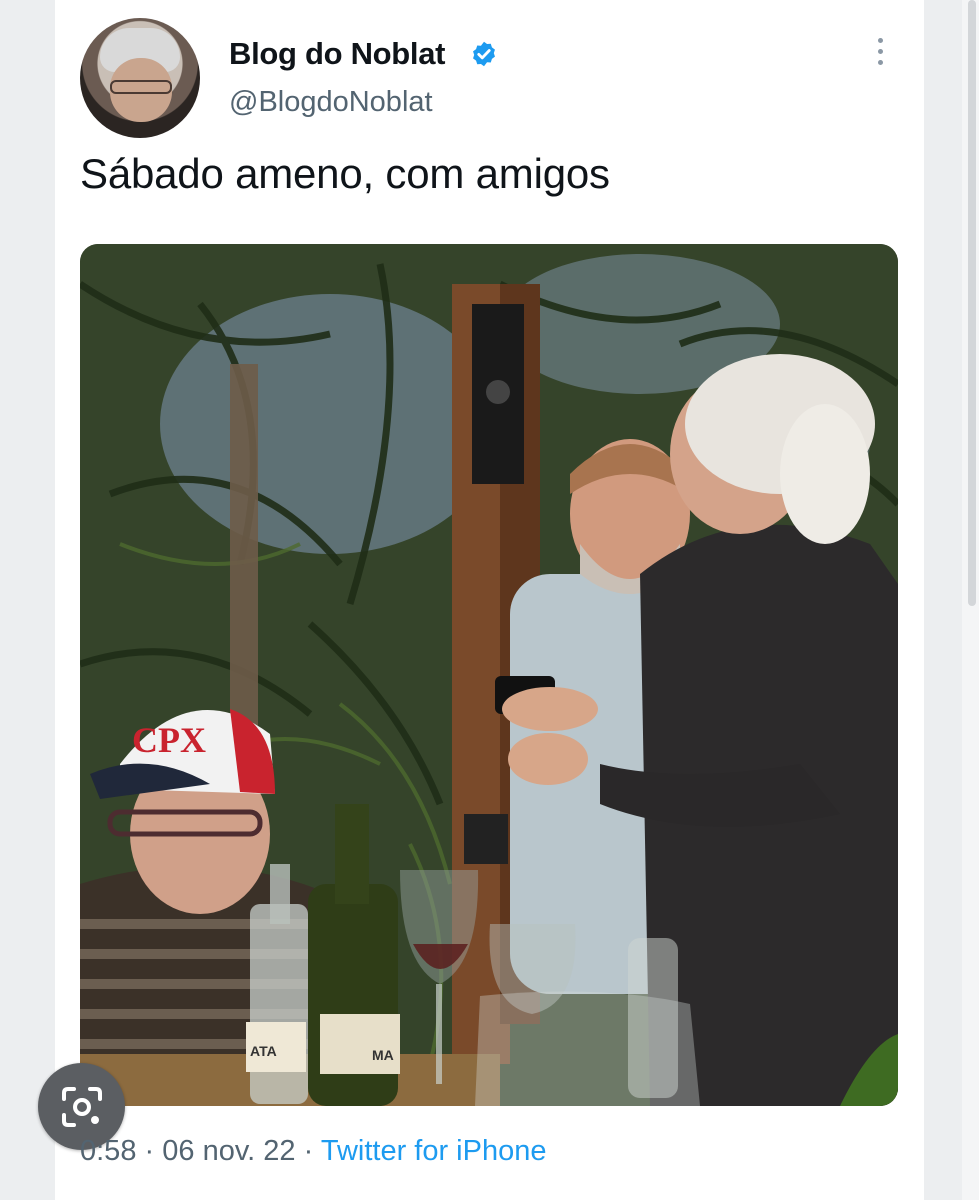 This screenshot has height=1200, width=979. I want to click on display-name: Blog do Noblat, so click(337, 54).